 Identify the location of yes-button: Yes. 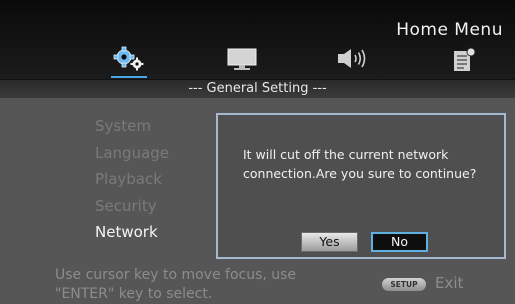
(329, 242).